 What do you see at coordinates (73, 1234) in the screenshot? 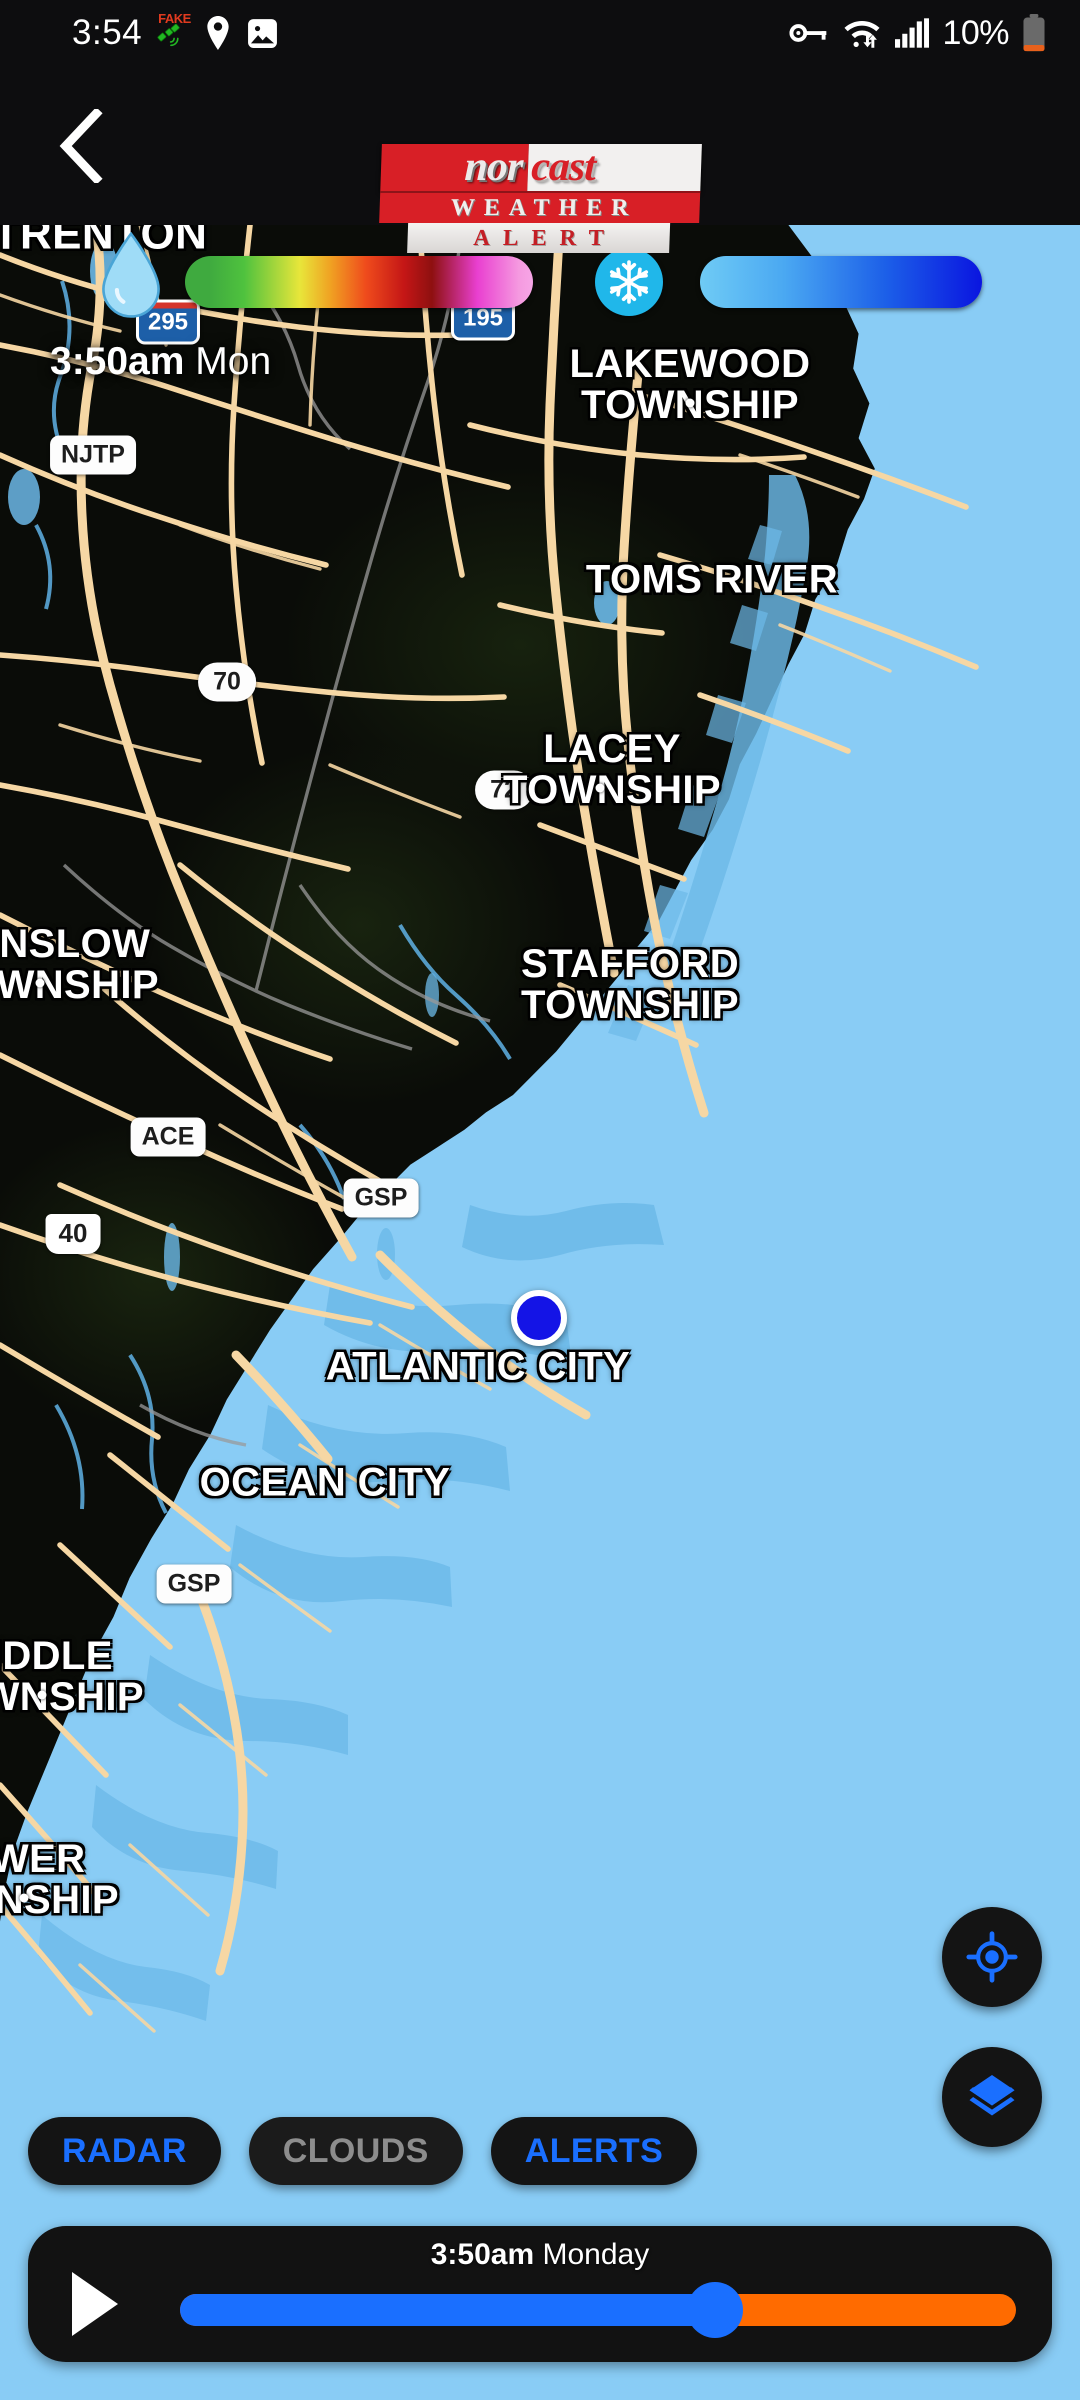
I see `road-shield: 40` at bounding box center [73, 1234].